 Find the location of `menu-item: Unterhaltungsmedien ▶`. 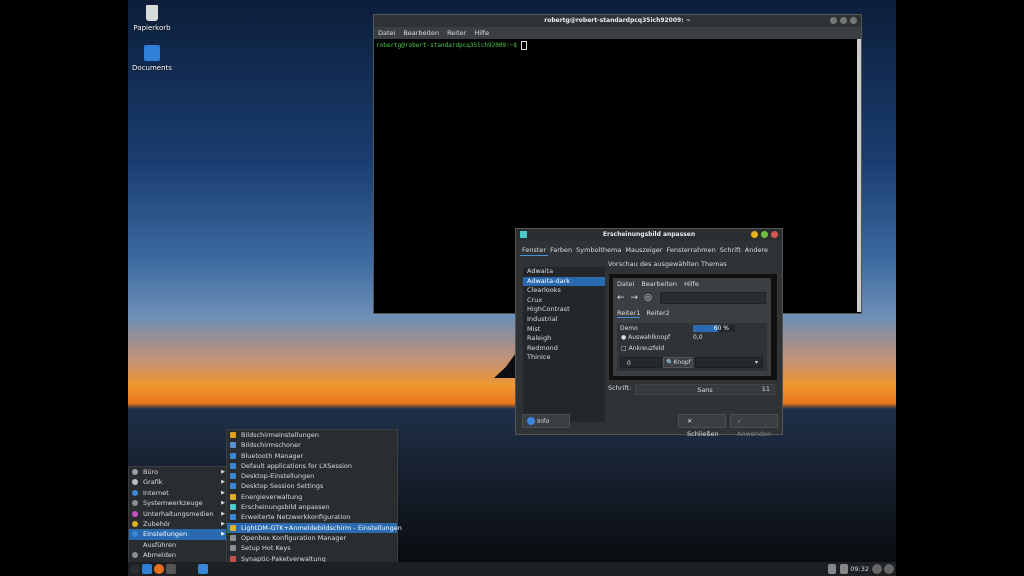

menu-item: Unterhaltungsmedien ▶ is located at coordinates (179, 514).